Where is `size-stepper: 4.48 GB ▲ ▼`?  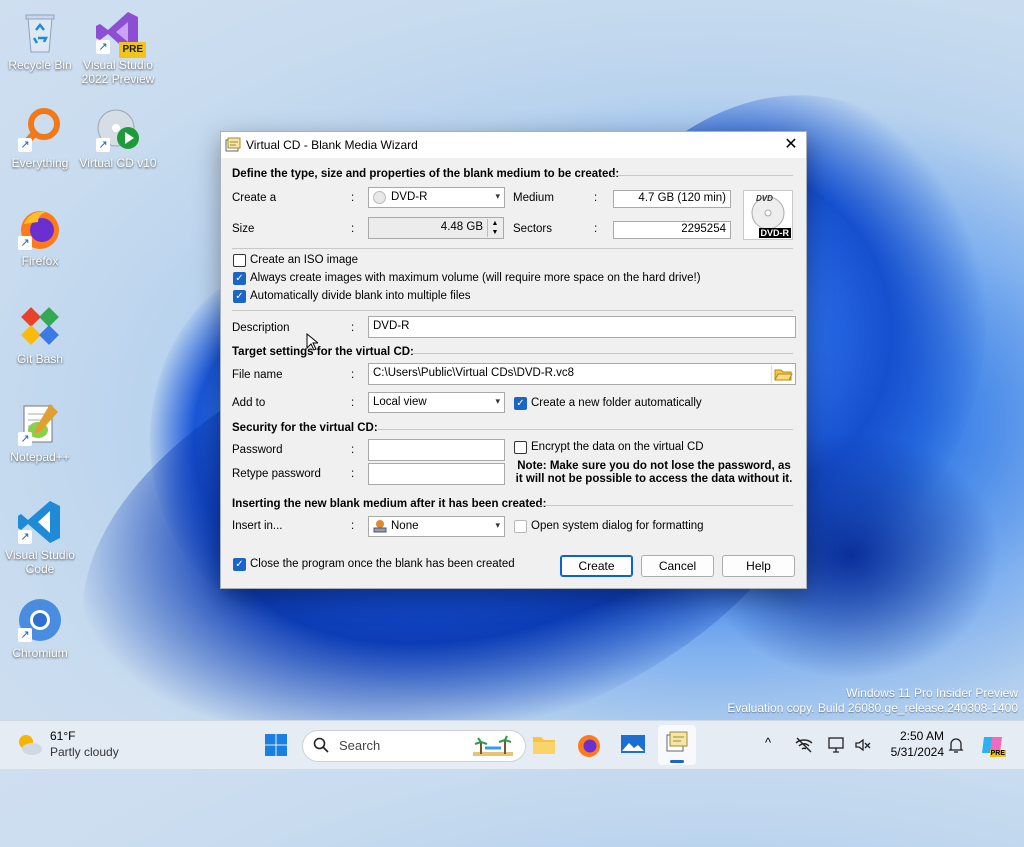 size-stepper: 4.48 GB ▲ ▼ is located at coordinates (436, 228).